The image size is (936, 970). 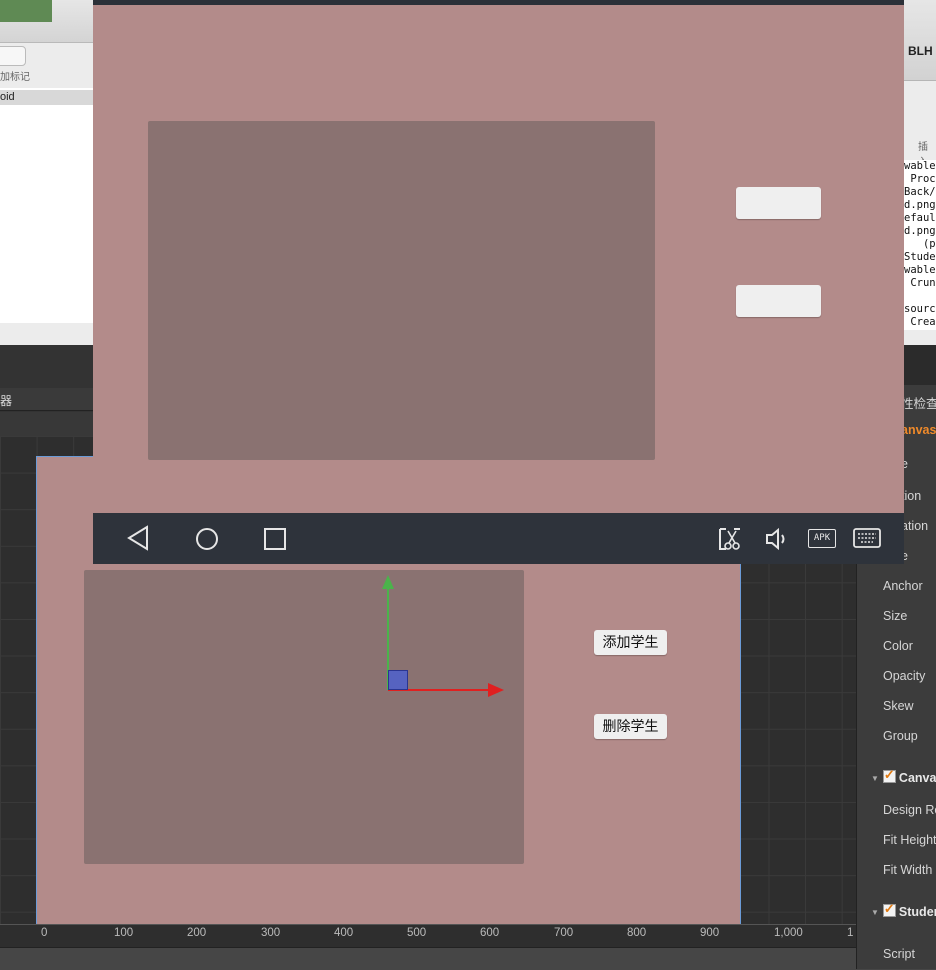 What do you see at coordinates (398, 680) in the screenshot?
I see `move-gizmo-center-handle` at bounding box center [398, 680].